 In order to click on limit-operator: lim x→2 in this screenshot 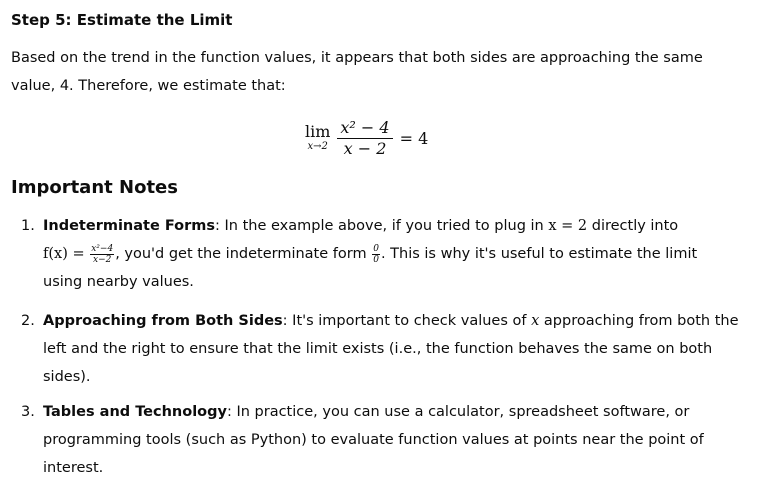, I will do `click(317, 138)`.